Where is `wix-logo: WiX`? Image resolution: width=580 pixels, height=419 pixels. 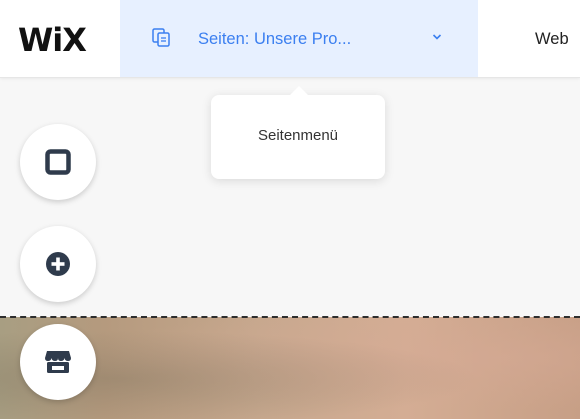
wix-logo: WiX is located at coordinates (52, 40).